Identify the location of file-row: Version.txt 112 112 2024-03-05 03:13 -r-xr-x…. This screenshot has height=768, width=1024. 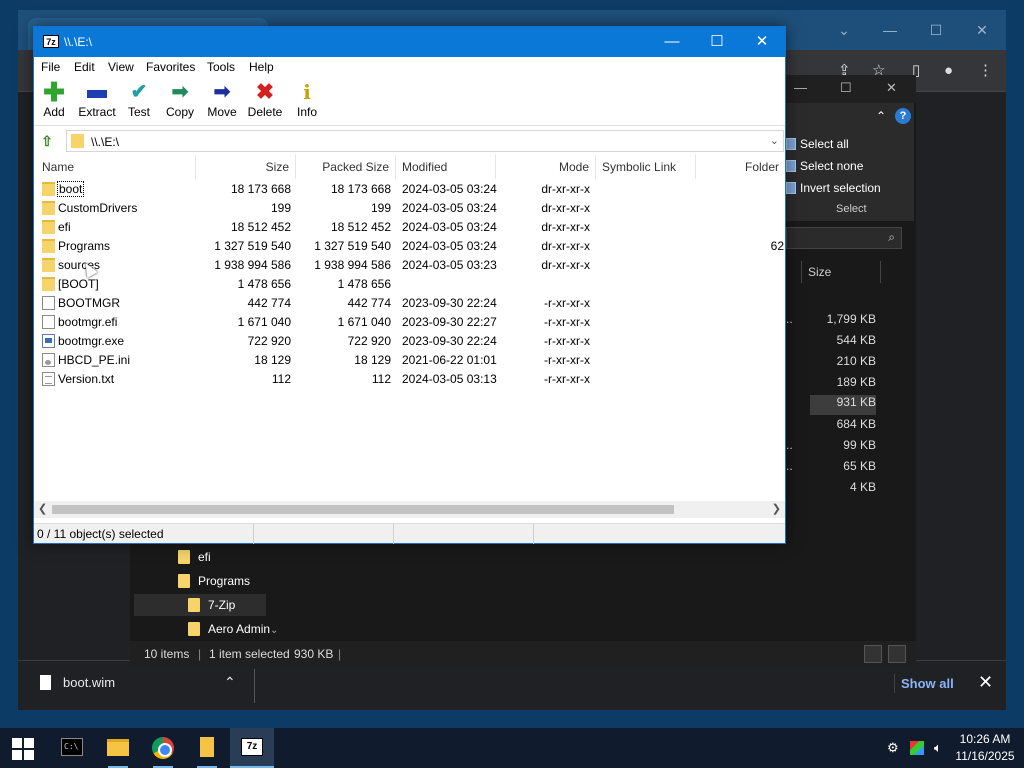
(409, 379).